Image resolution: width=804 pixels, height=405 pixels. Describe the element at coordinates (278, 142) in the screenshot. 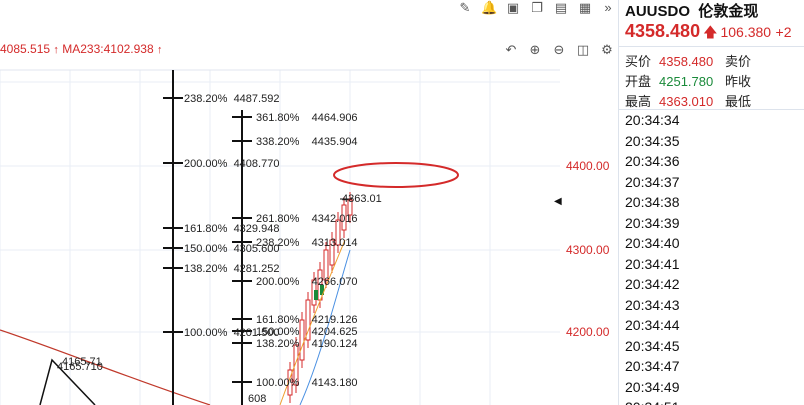

I see `fib-right-pct: 338.20%` at that location.